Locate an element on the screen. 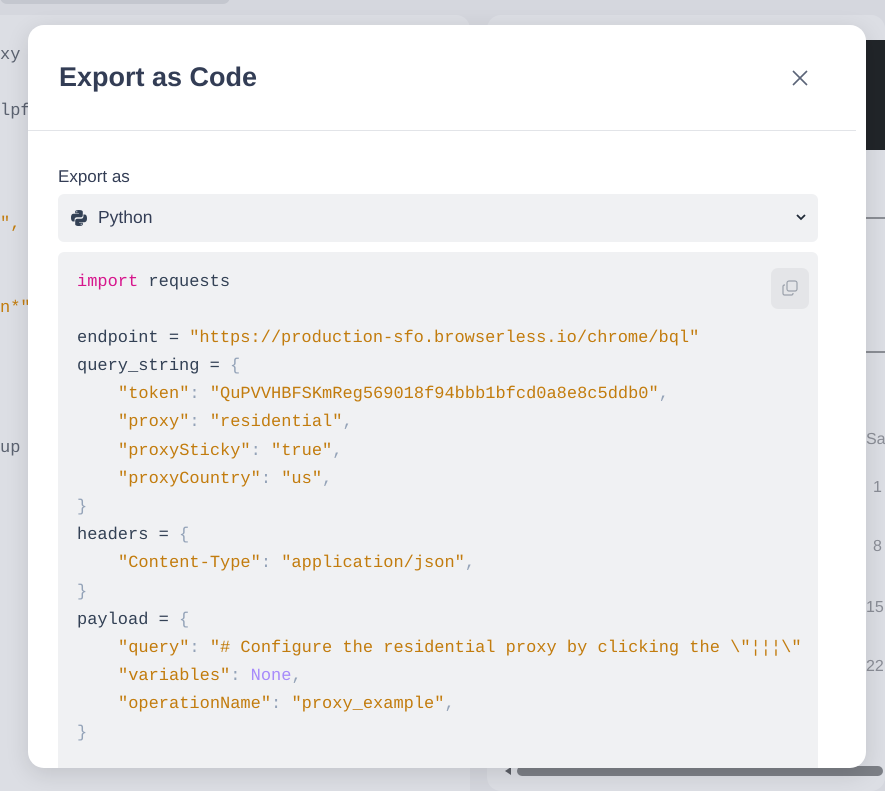 Image resolution: width=885 pixels, height=791 pixels. code-fragment: ", is located at coordinates (10, 224).